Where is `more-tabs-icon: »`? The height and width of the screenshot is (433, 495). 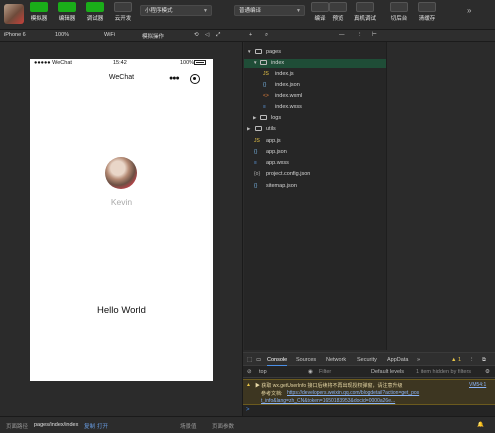 more-tabs-icon: » is located at coordinates (418, 360).